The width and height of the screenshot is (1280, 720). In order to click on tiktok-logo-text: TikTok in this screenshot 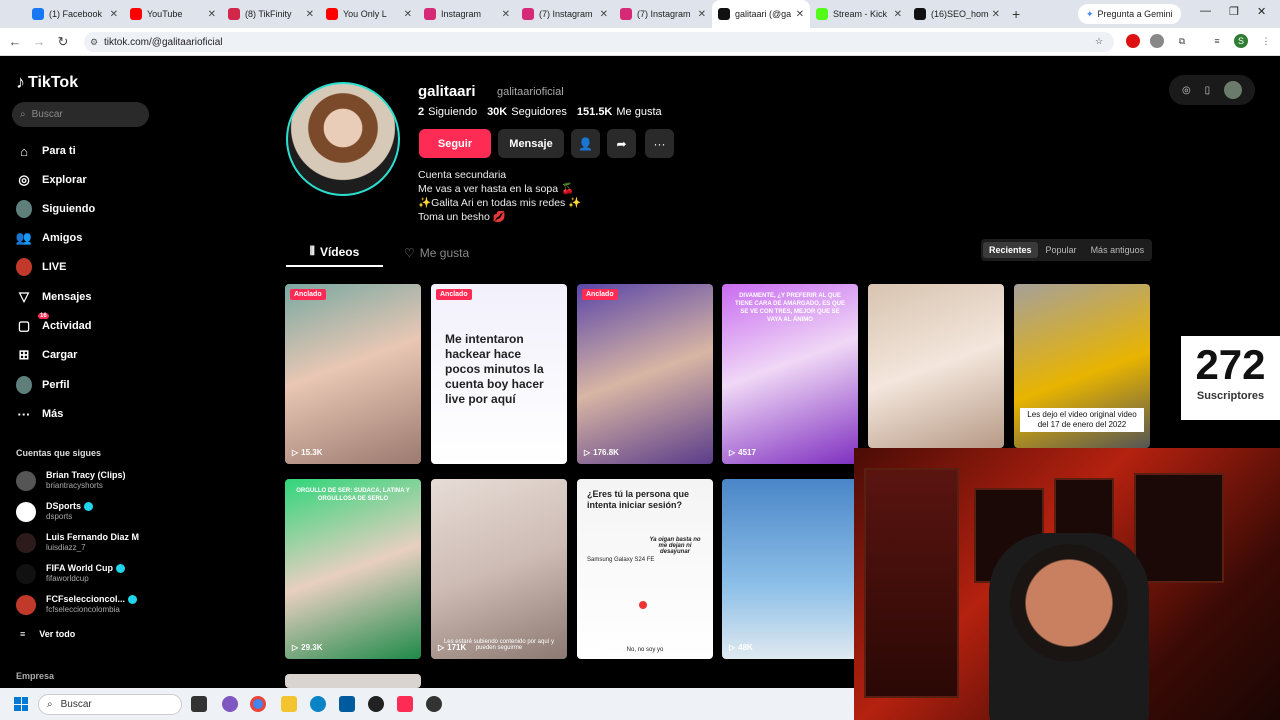, I will do `click(53, 82)`.